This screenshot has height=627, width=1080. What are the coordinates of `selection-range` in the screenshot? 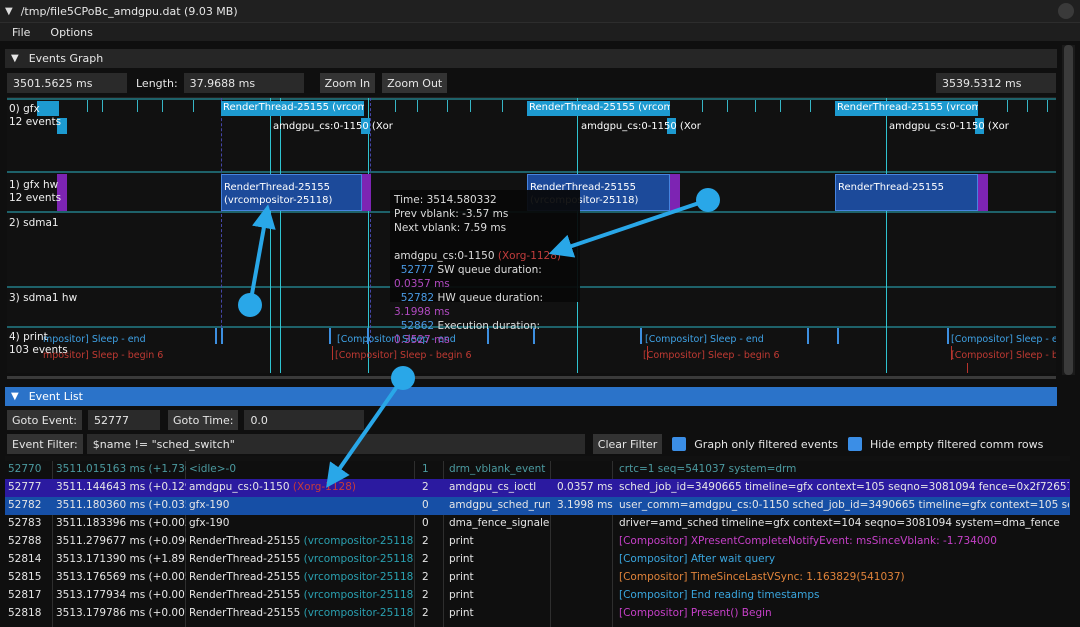 It's located at (296, 220).